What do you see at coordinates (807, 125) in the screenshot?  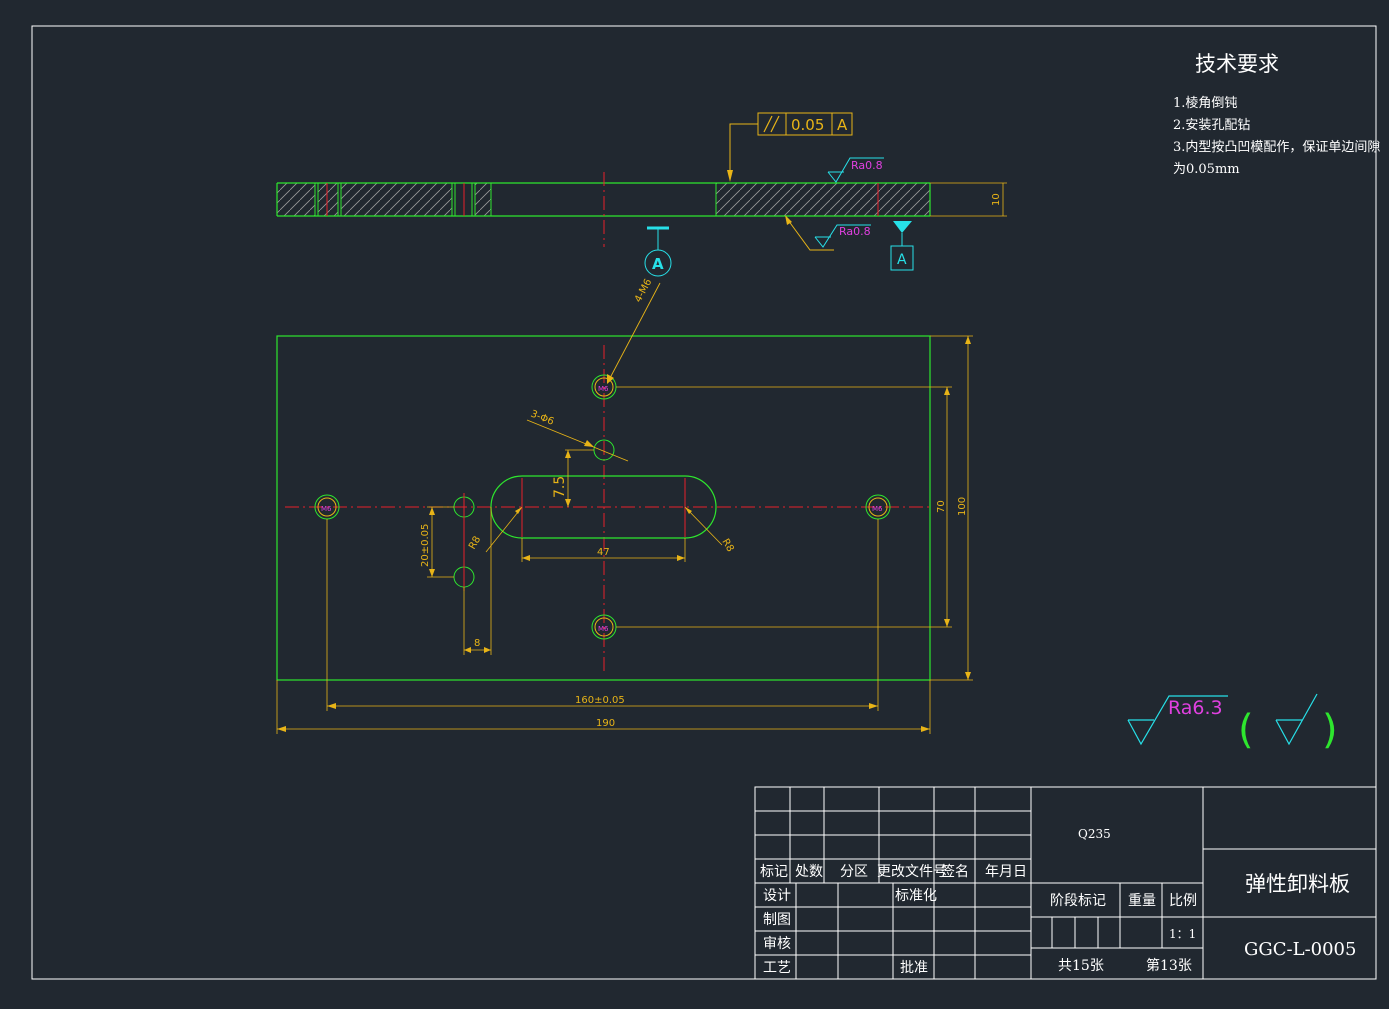 I see `tolerance-value: 0.05` at bounding box center [807, 125].